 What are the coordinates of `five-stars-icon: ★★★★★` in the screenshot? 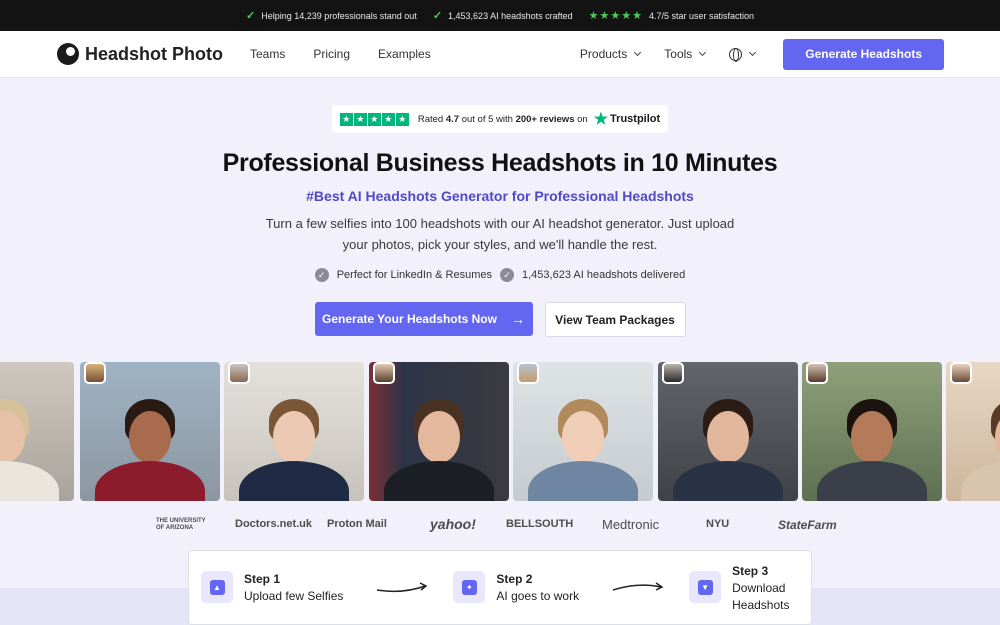 It's located at (615, 16).